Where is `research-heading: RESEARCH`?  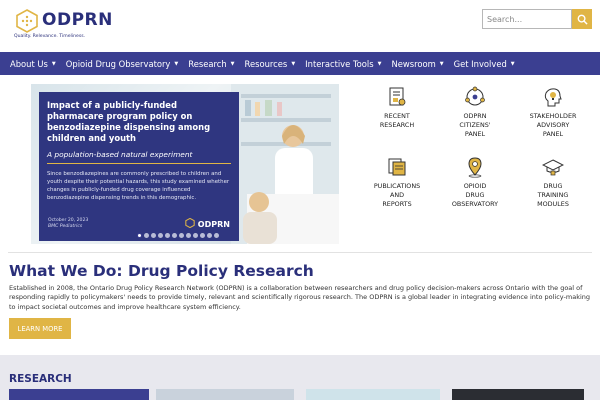 research-heading: RESEARCH is located at coordinates (40, 379).